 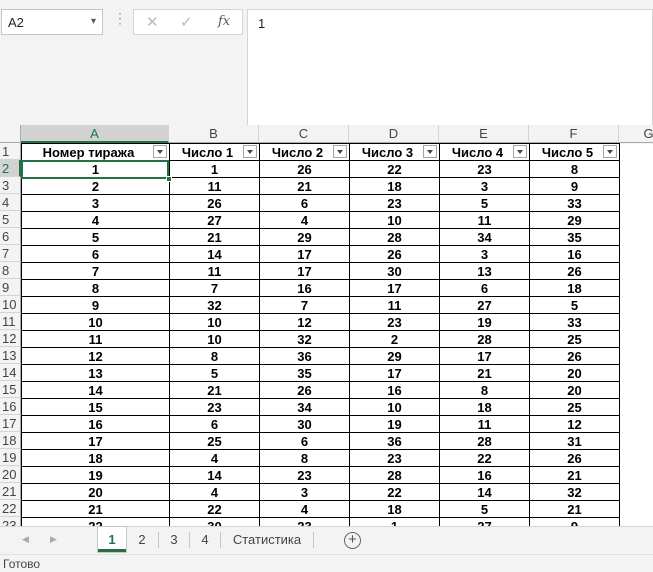 I want to click on table-cell: 35, so click(x=304, y=373).